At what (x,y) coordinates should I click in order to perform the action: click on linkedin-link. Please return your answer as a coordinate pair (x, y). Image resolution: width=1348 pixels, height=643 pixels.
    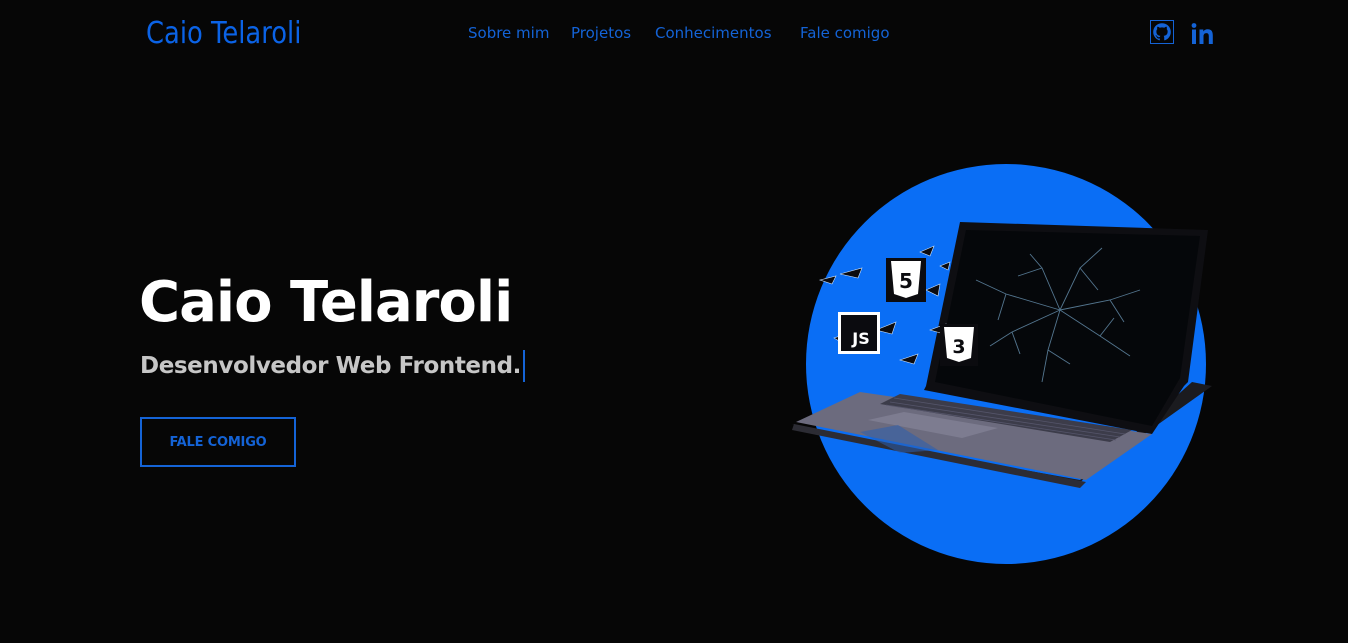
    Looking at the image, I should click on (1203, 34).